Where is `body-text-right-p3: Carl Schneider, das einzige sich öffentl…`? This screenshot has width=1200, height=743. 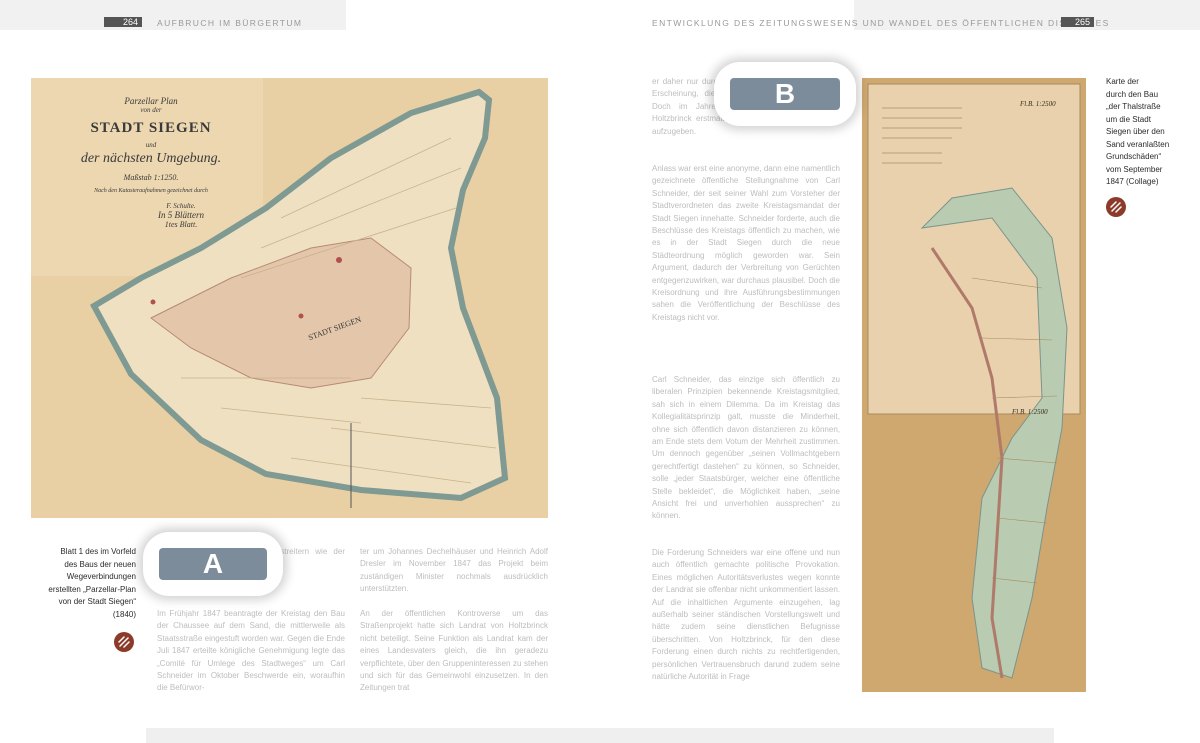 body-text-right-p3: Carl Schneider, das einzige sich öffentl… is located at coordinates (746, 448).